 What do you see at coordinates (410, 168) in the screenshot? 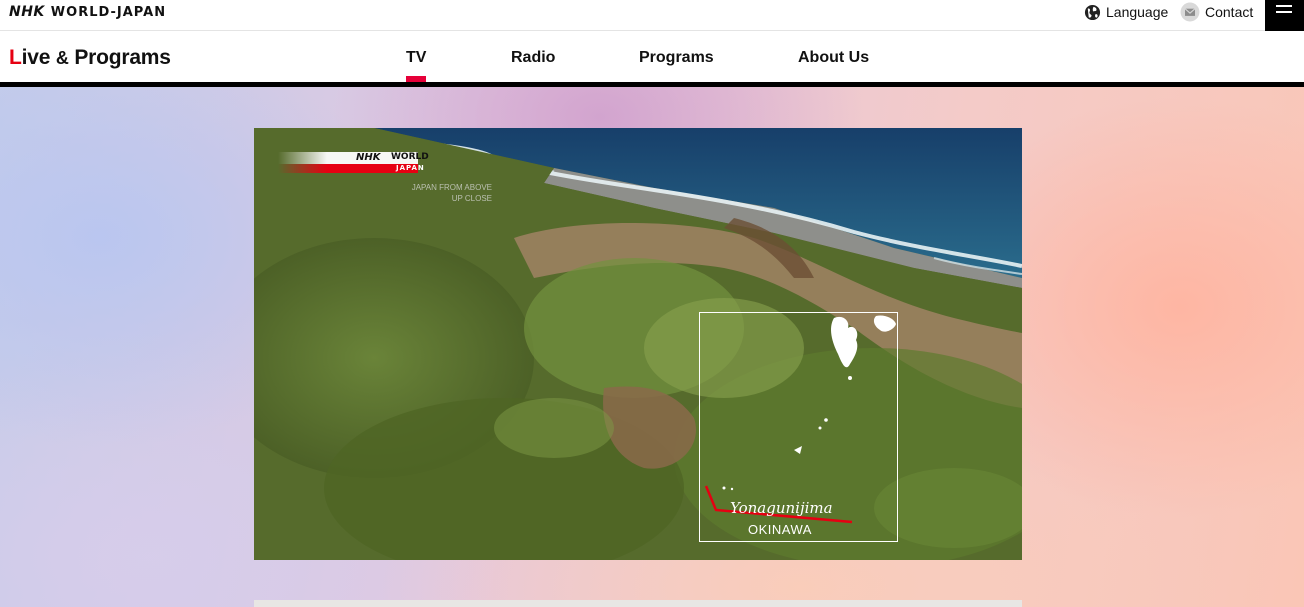
I see `watermark-japan: JAPAN` at bounding box center [410, 168].